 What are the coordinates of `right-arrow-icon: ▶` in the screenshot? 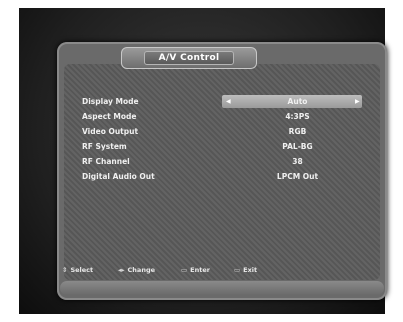 It's located at (357, 101).